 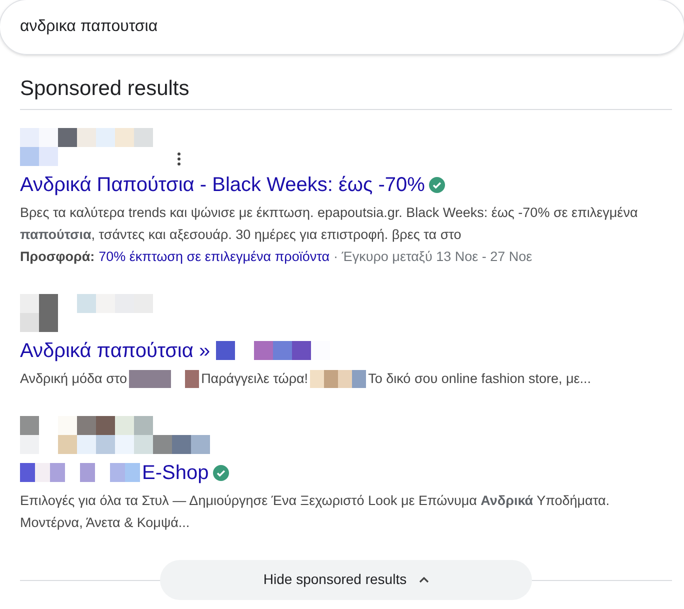 I want to click on section-heading: Sponsored results, so click(x=105, y=89).